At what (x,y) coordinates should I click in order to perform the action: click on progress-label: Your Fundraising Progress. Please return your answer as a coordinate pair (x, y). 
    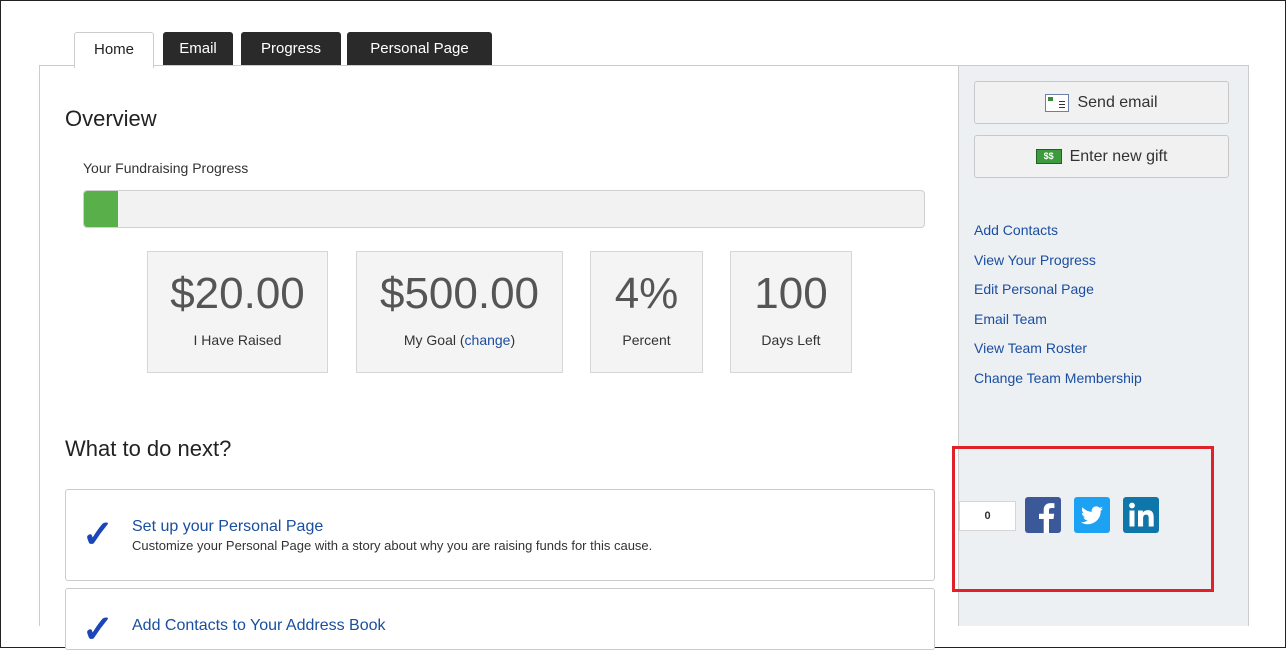
    Looking at the image, I should click on (166, 168).